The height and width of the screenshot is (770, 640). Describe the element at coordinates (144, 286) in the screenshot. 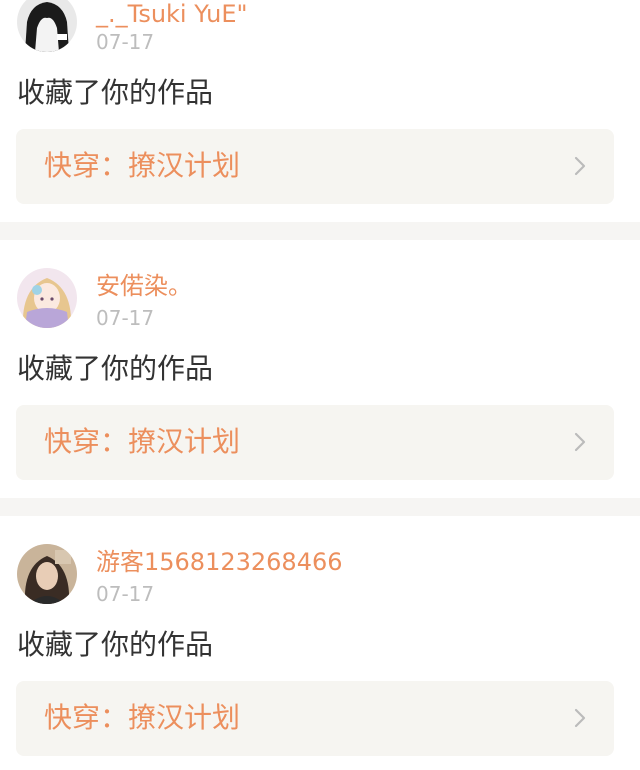

I see `username: 安偌染。` at that location.